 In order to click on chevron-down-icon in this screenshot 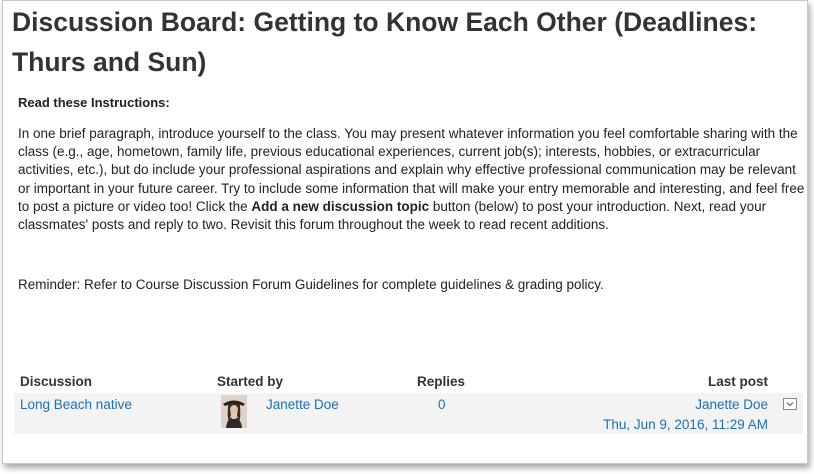, I will do `click(790, 404)`.